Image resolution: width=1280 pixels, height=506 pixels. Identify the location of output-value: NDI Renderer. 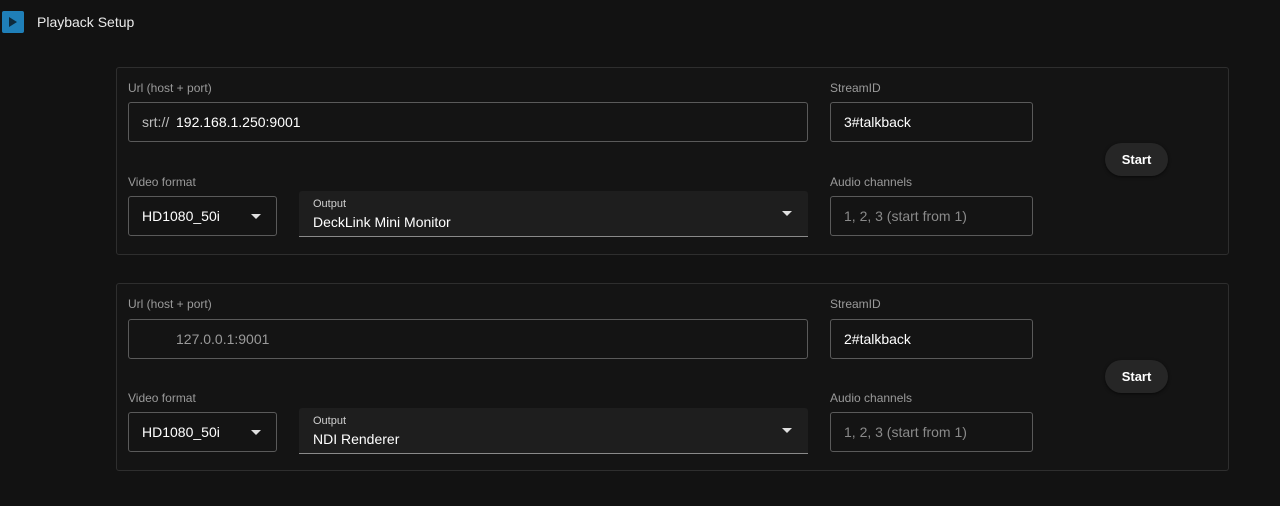
(356, 439).